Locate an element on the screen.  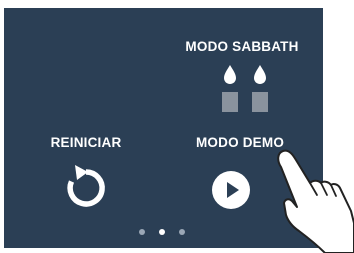
restart-label: REINICIAR is located at coordinates (86, 142).